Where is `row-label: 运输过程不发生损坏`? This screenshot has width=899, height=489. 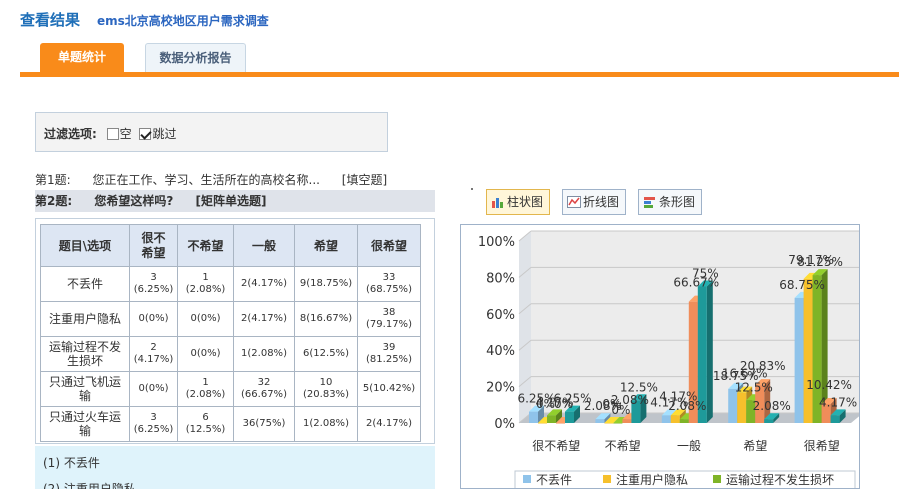
row-label: 运输过程不发生损坏 is located at coordinates (85, 354).